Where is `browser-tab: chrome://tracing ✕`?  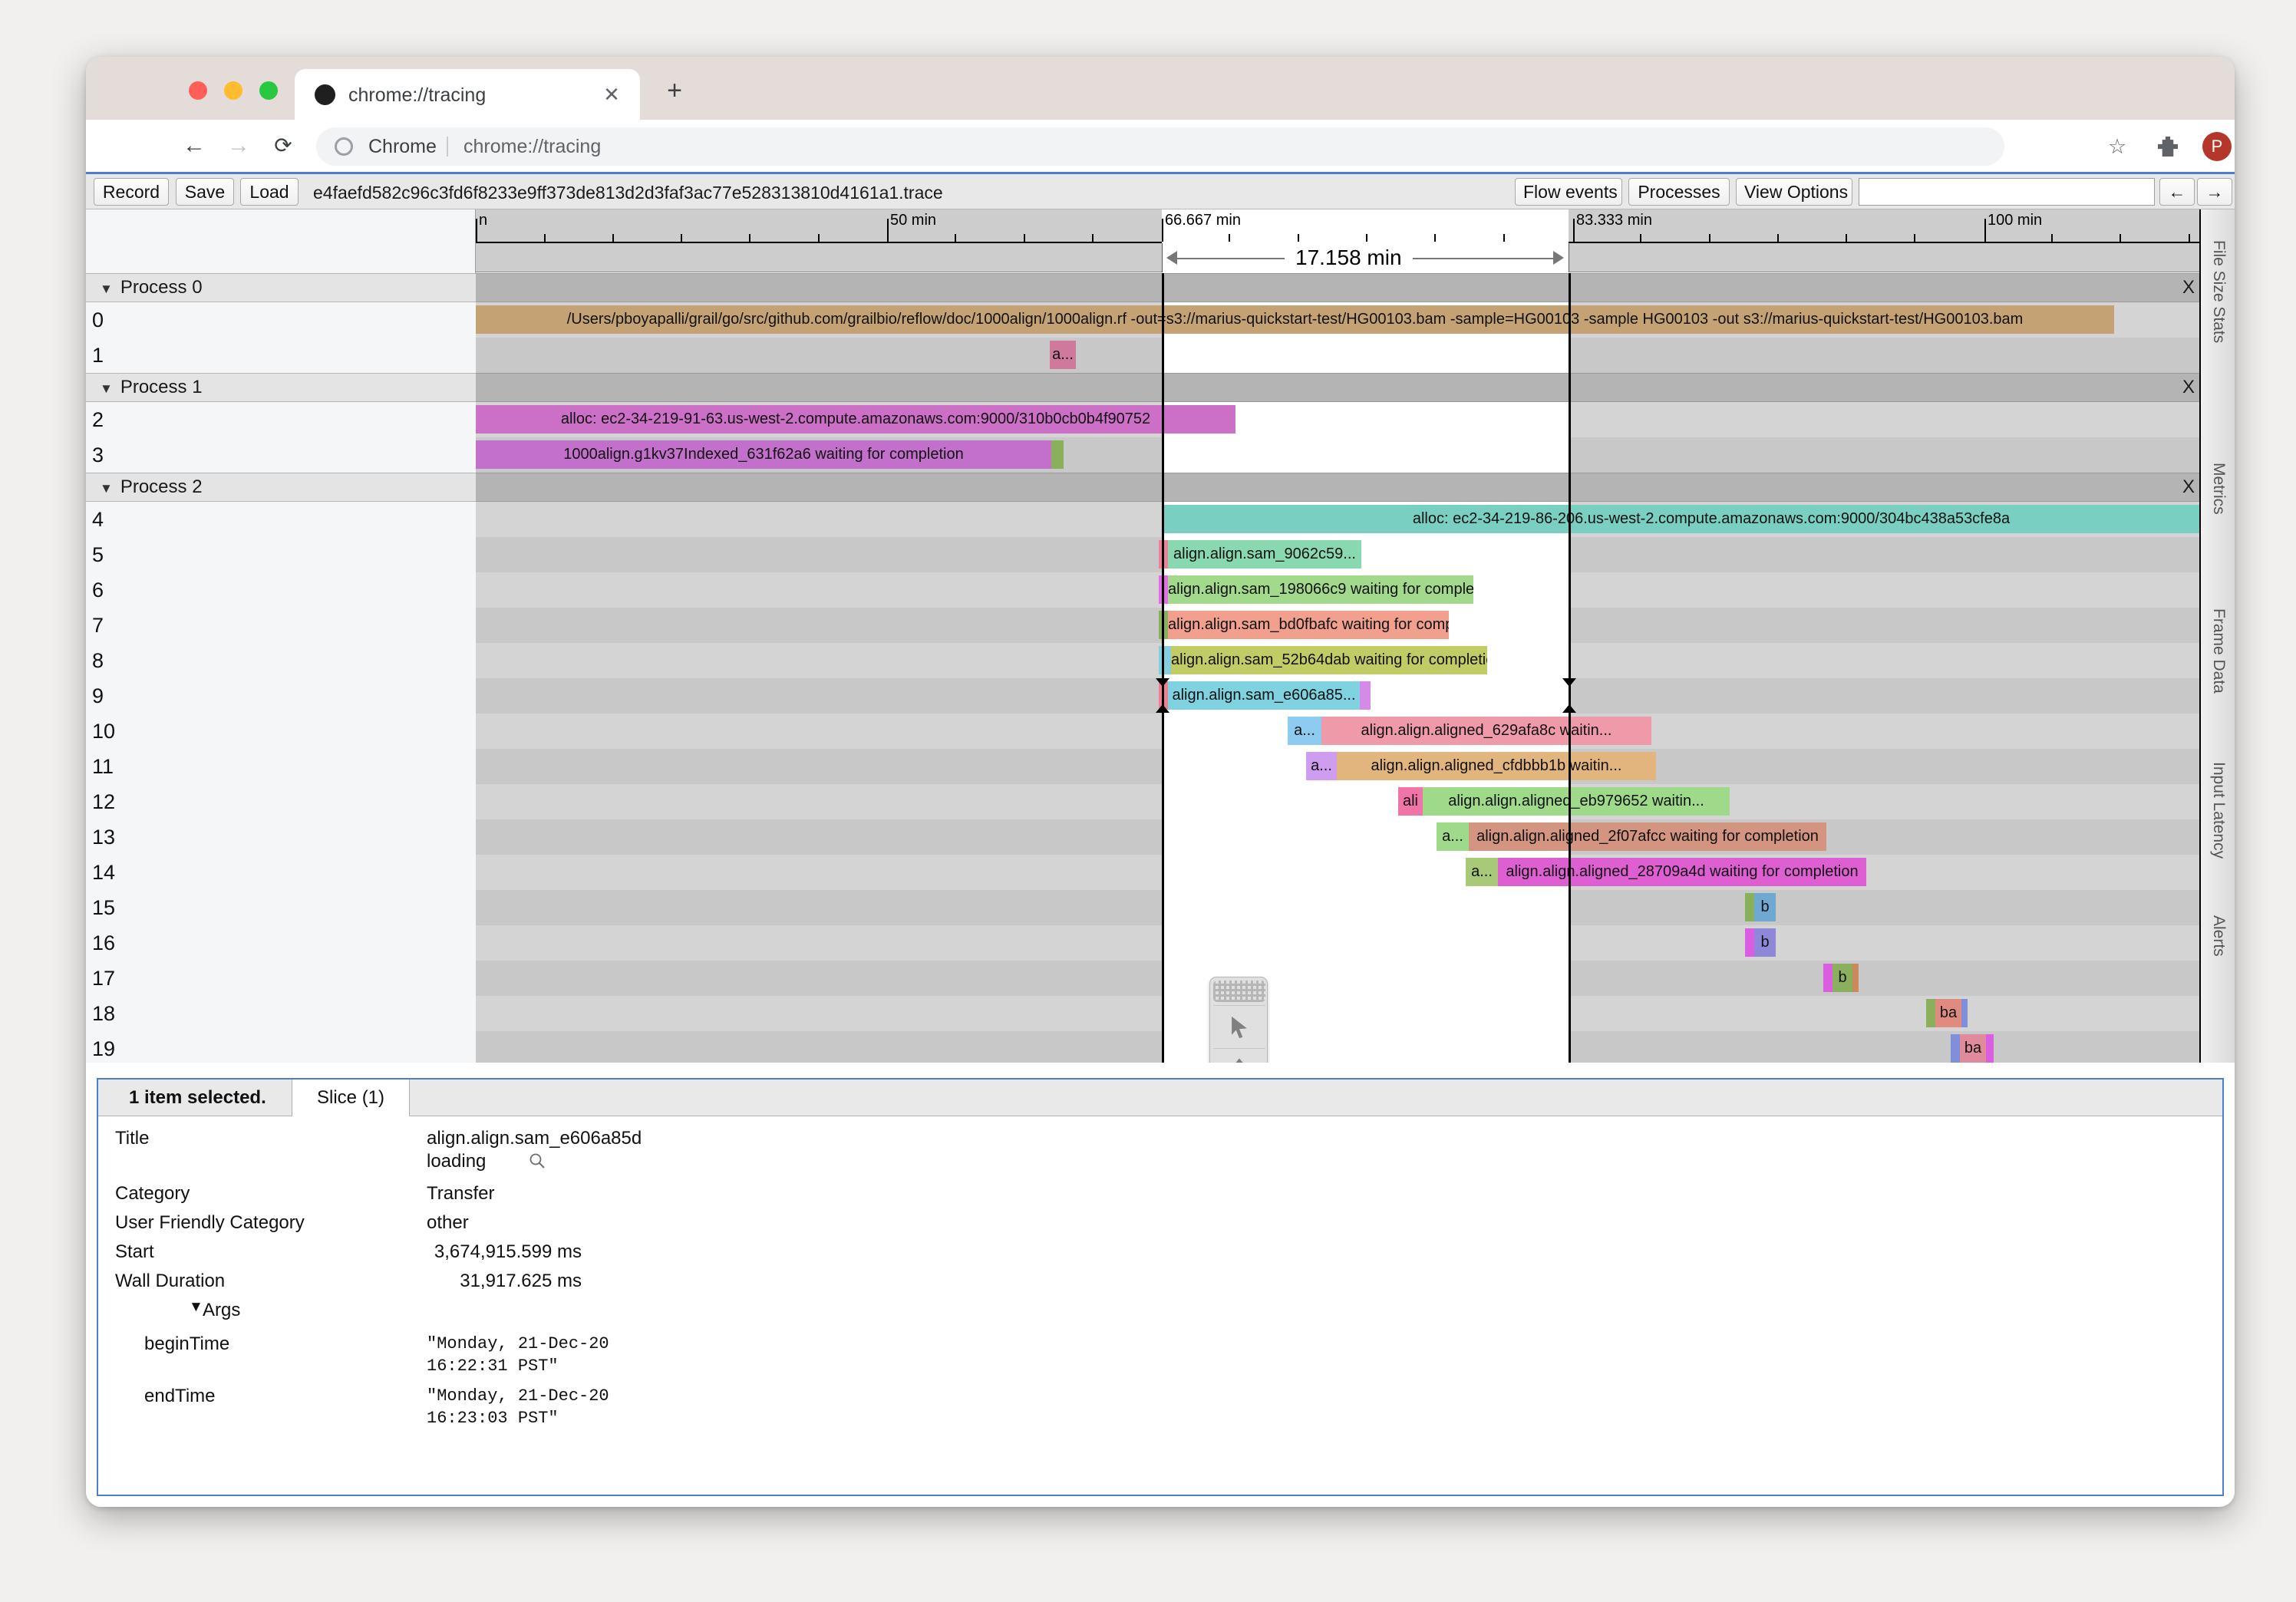
browser-tab: chrome://tracing ✕ is located at coordinates (467, 95).